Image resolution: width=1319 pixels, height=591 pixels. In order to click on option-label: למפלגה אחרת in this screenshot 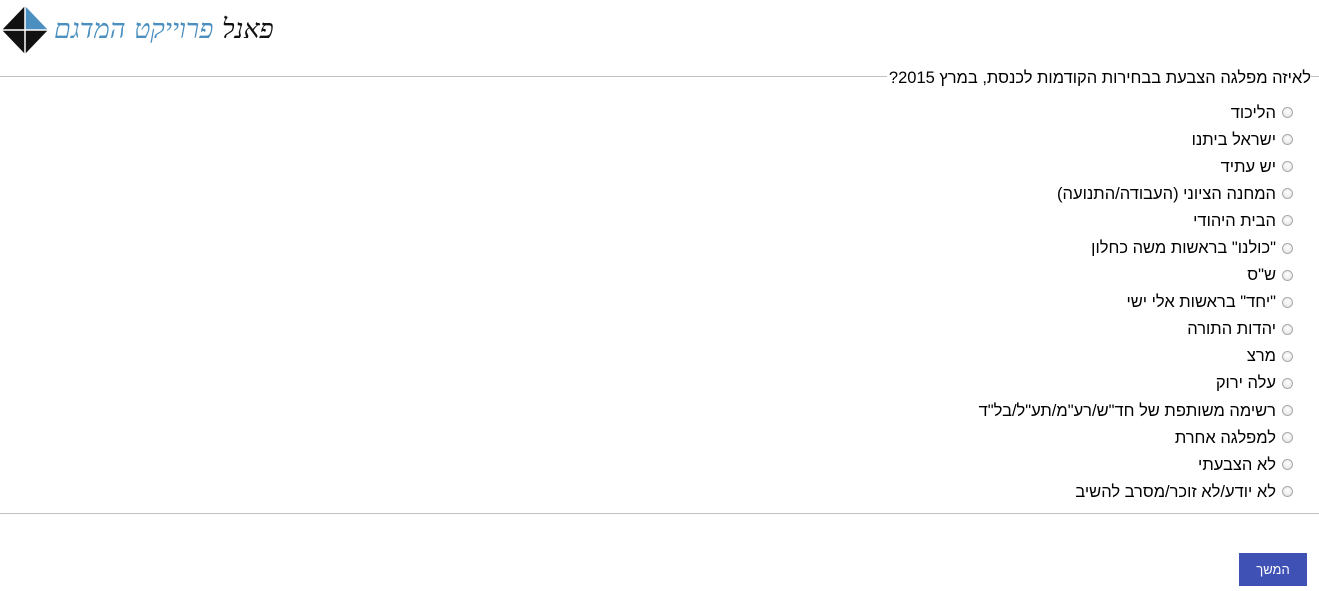, I will do `click(1225, 438)`.